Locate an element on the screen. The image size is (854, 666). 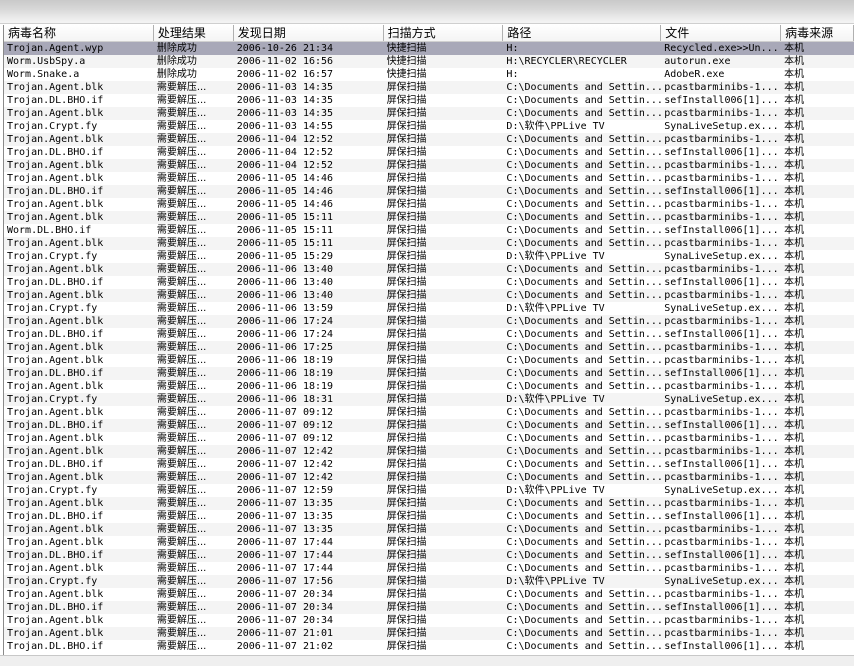
date-cell: 2006-11-07 21:01 is located at coordinates (285, 633).